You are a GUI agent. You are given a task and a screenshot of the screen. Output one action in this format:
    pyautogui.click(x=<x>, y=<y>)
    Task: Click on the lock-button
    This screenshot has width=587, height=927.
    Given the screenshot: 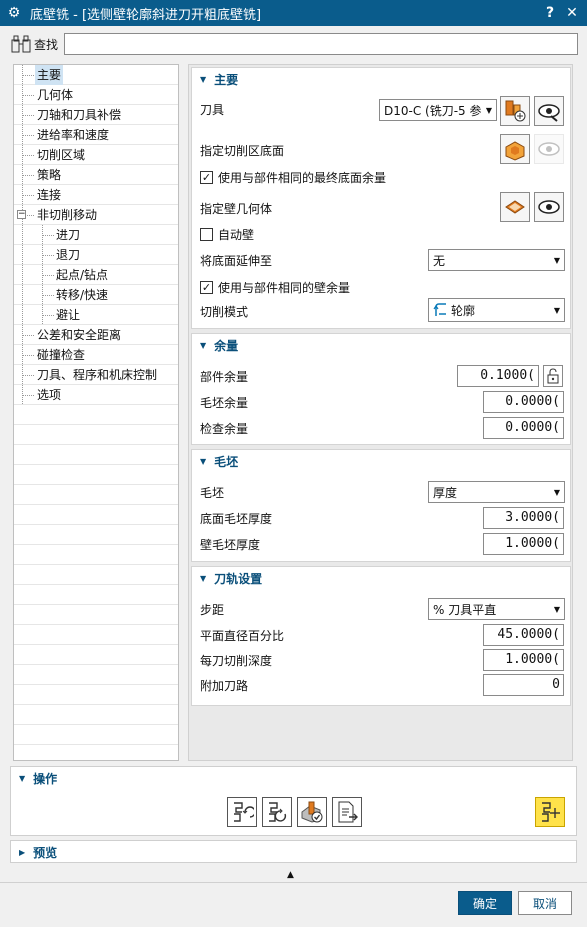 What is the action you would take?
    pyautogui.click(x=553, y=376)
    